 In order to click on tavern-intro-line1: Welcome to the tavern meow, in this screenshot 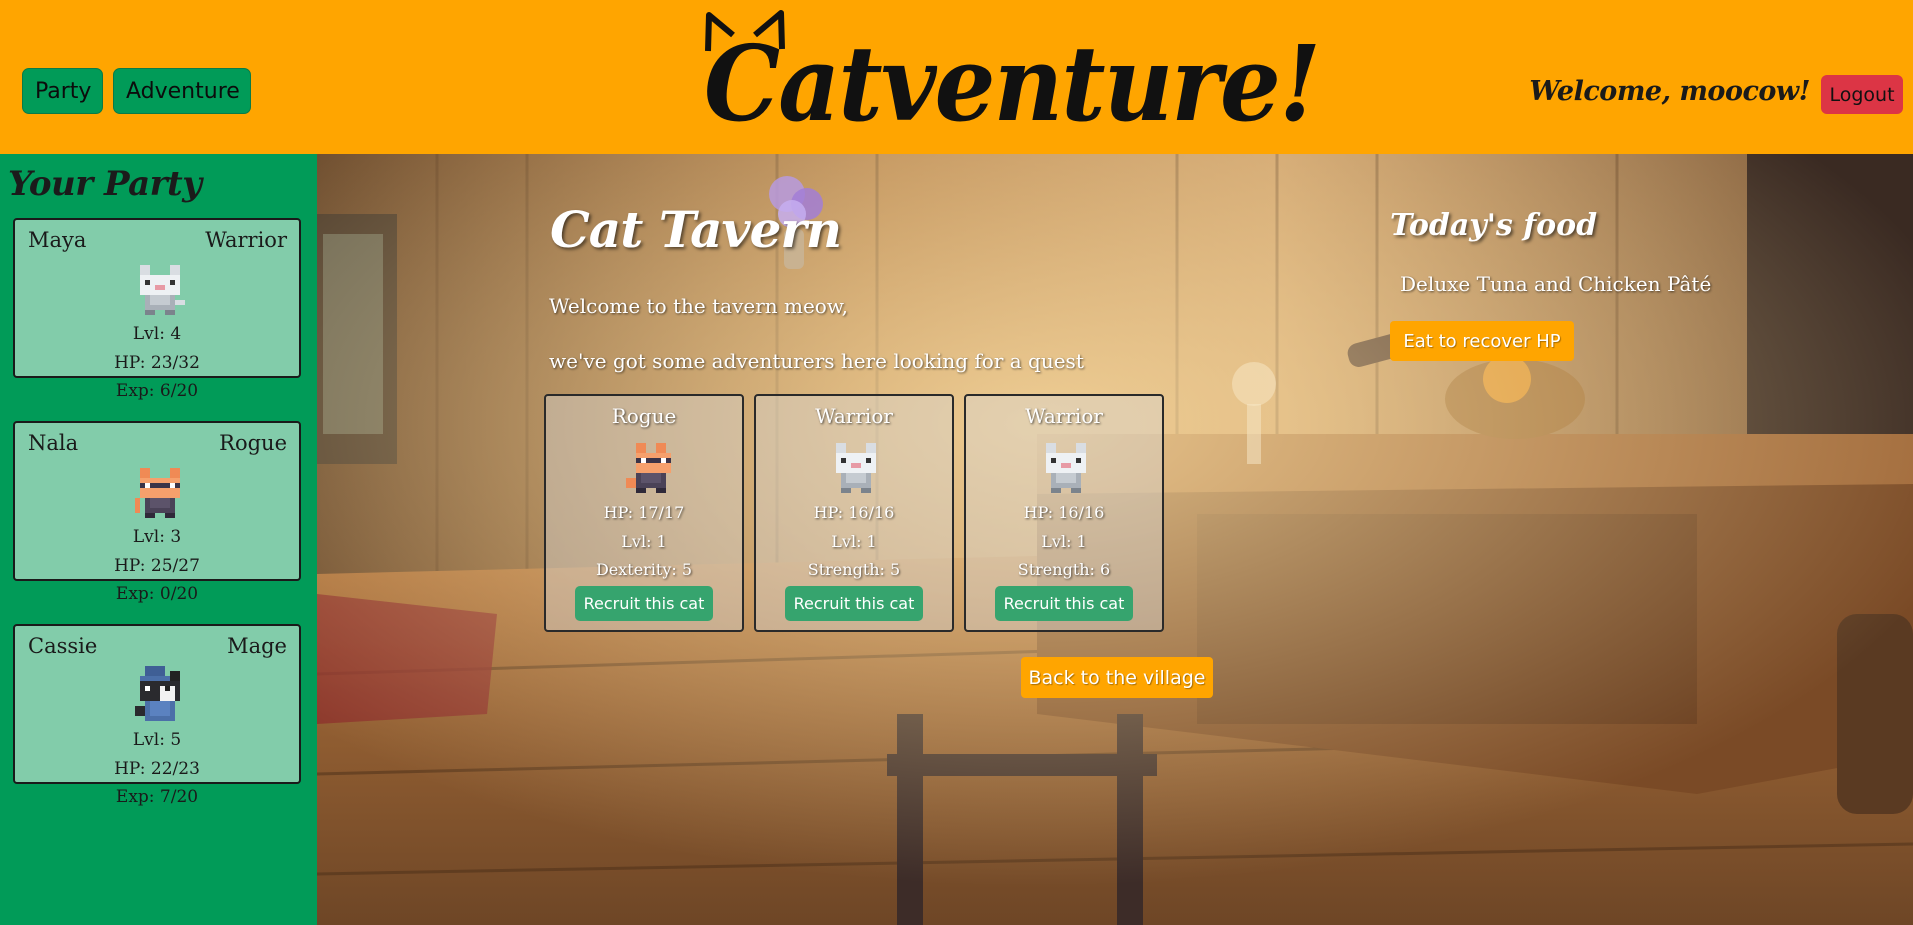, I will do `click(698, 306)`.